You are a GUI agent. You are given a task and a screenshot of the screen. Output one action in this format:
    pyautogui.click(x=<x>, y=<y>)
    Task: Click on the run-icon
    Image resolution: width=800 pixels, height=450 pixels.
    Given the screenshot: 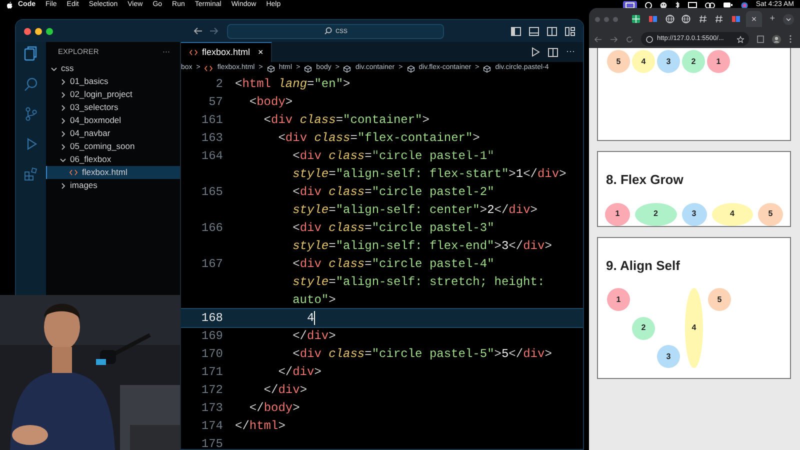 What is the action you would take?
    pyautogui.click(x=535, y=52)
    